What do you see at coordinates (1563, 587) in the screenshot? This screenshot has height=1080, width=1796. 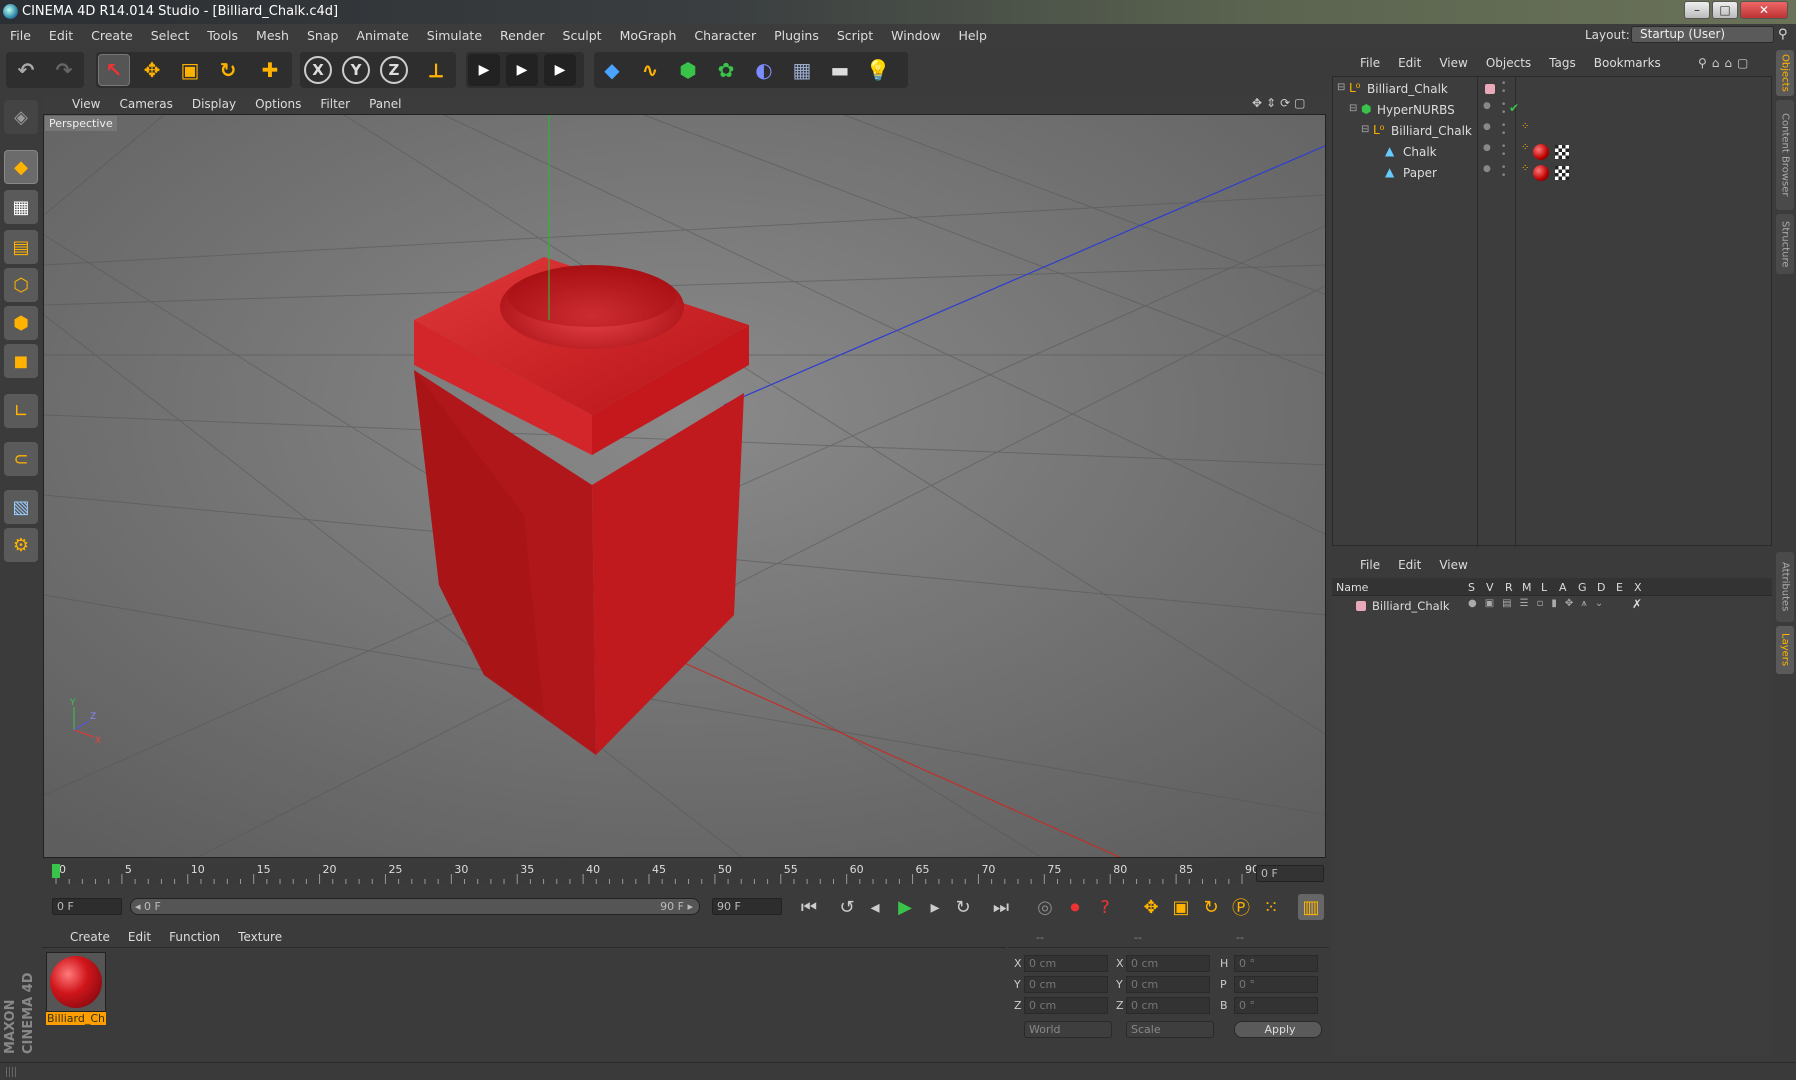 I see `column-animation: A` at bounding box center [1563, 587].